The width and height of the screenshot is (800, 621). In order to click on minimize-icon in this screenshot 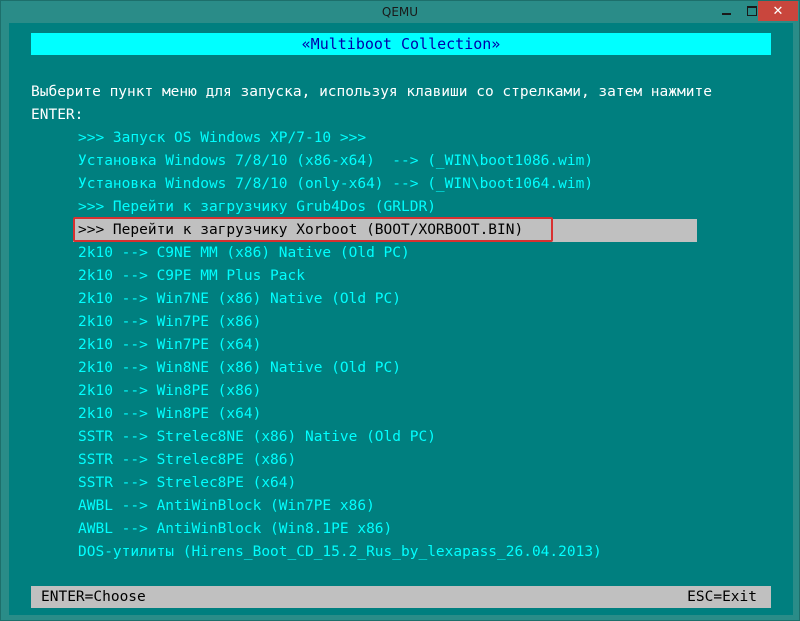, I will do `click(726, 14)`.